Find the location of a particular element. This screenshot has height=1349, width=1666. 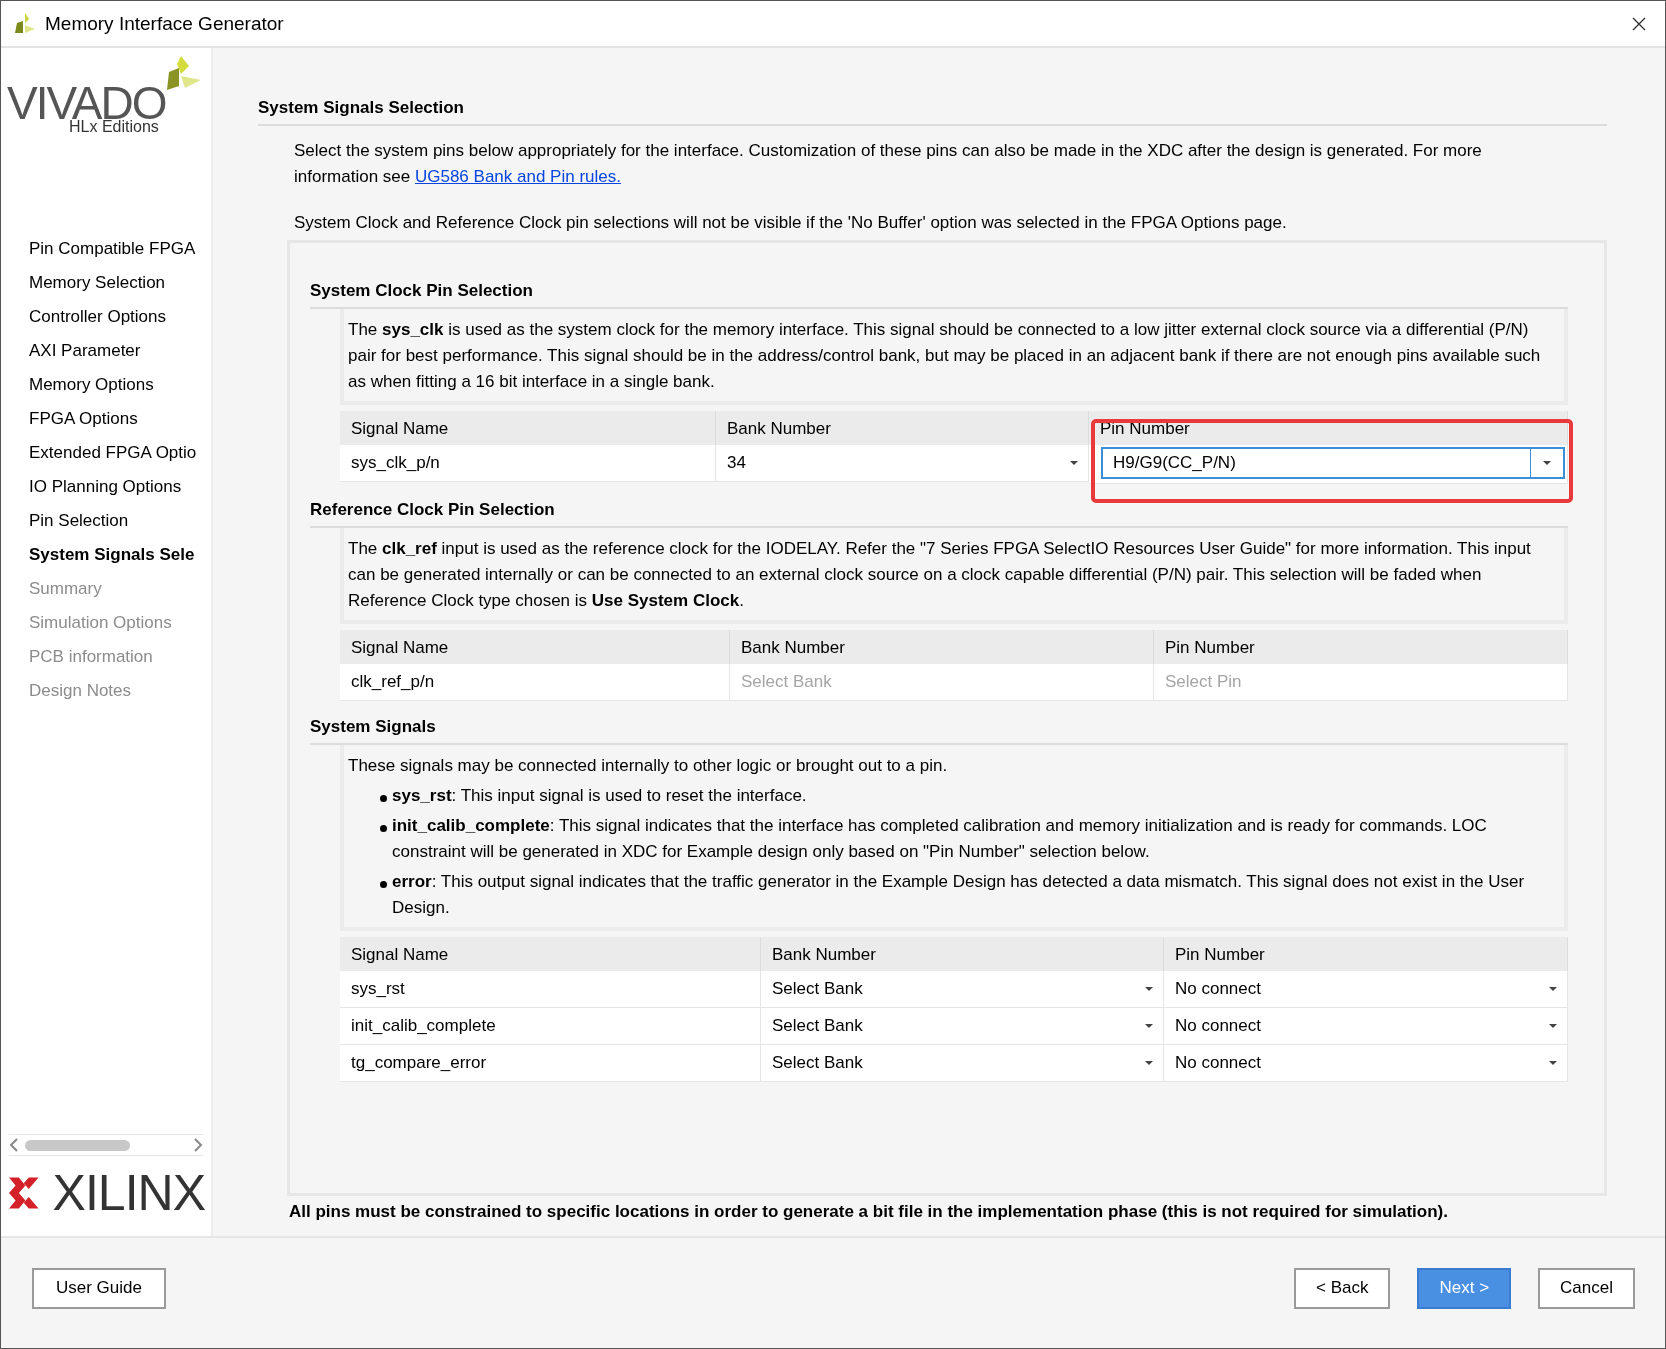

close-icon is located at coordinates (1639, 23).